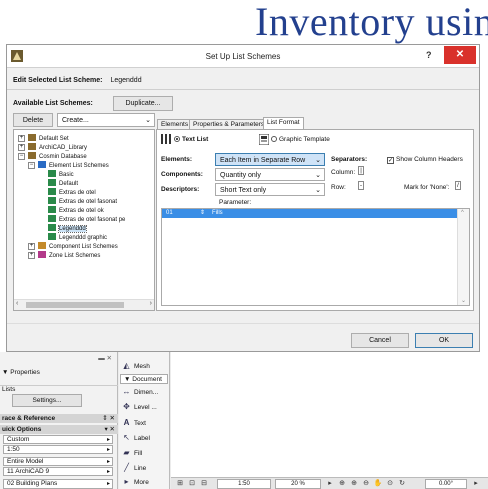  Describe the element at coordinates (108, 484) in the screenshot. I see `triangle-right-icon: ▸` at that location.